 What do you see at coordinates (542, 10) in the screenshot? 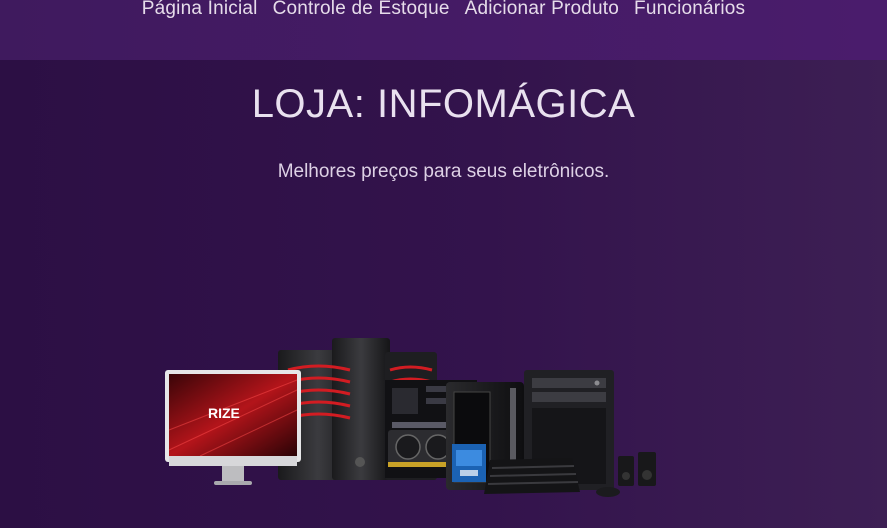
I see `nav-link-add-product: Adicionar Produto` at bounding box center [542, 10].